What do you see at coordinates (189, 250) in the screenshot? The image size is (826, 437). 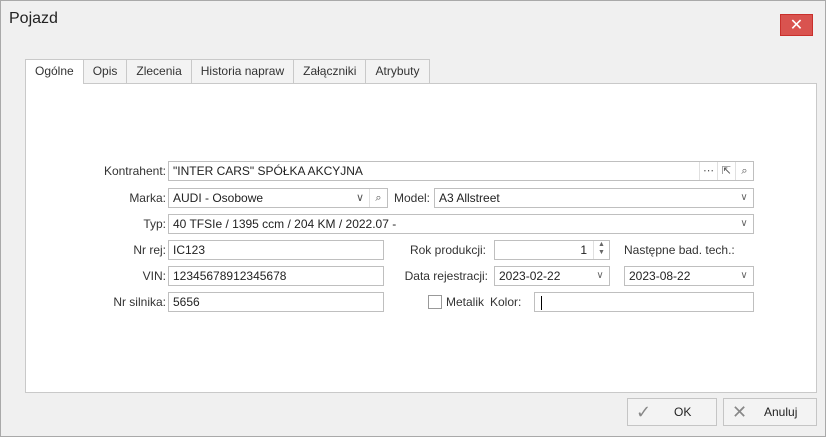 I see `nr-rej-value: IC123` at bounding box center [189, 250].